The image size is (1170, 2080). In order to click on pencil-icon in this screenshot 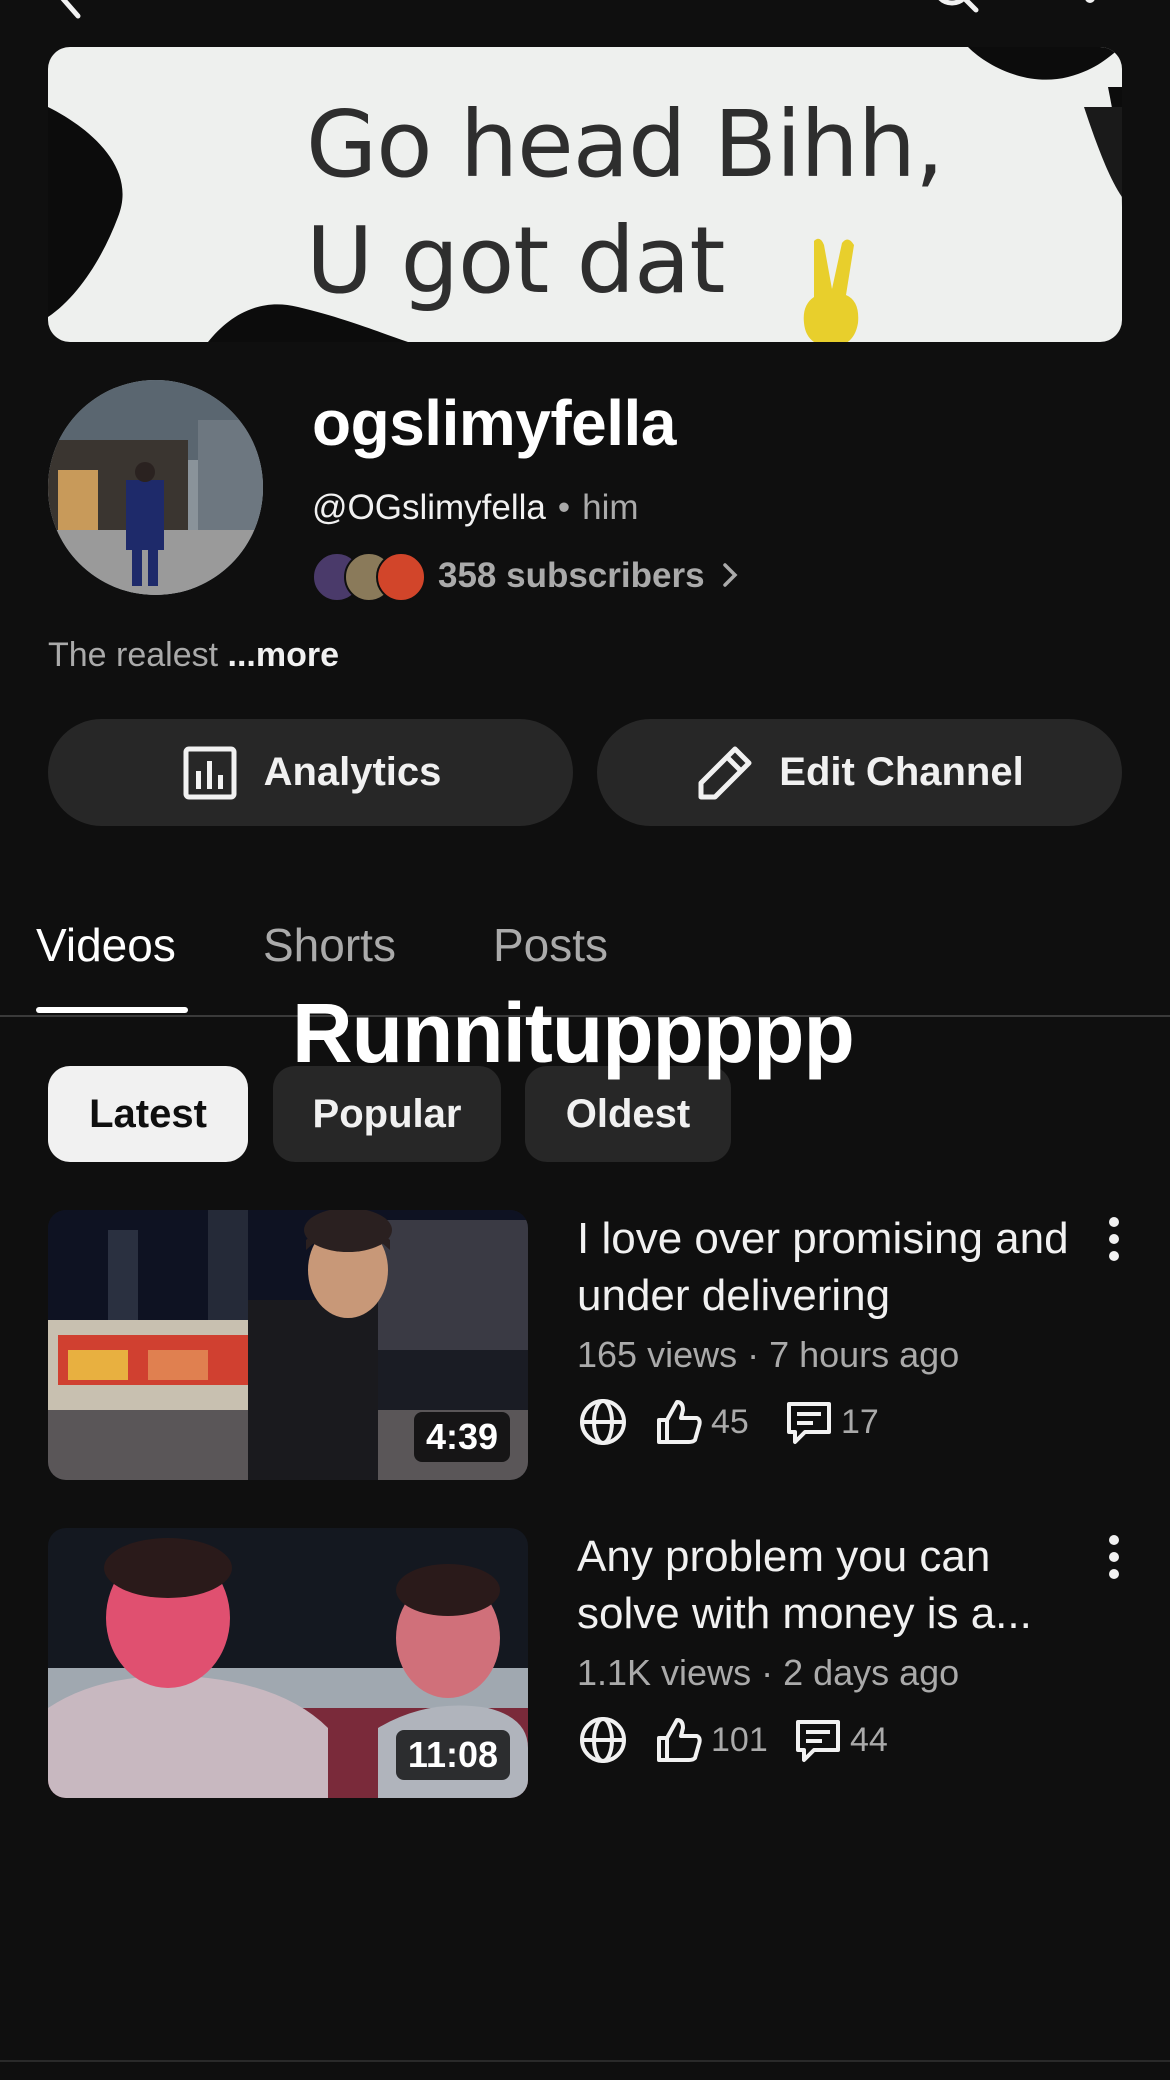, I will do `click(725, 772)`.